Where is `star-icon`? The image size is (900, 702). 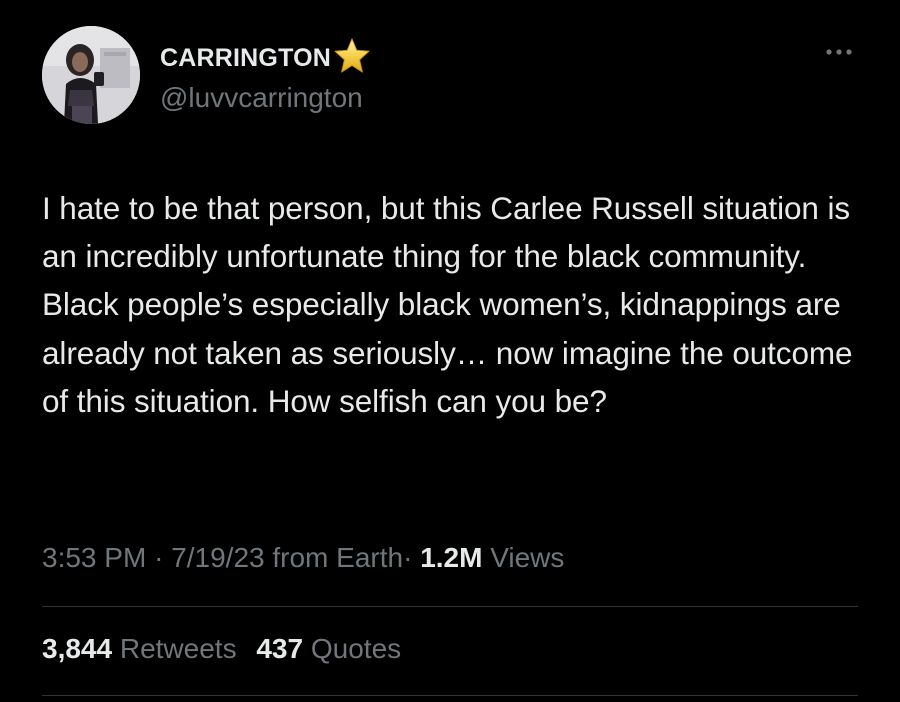 star-icon is located at coordinates (352, 55).